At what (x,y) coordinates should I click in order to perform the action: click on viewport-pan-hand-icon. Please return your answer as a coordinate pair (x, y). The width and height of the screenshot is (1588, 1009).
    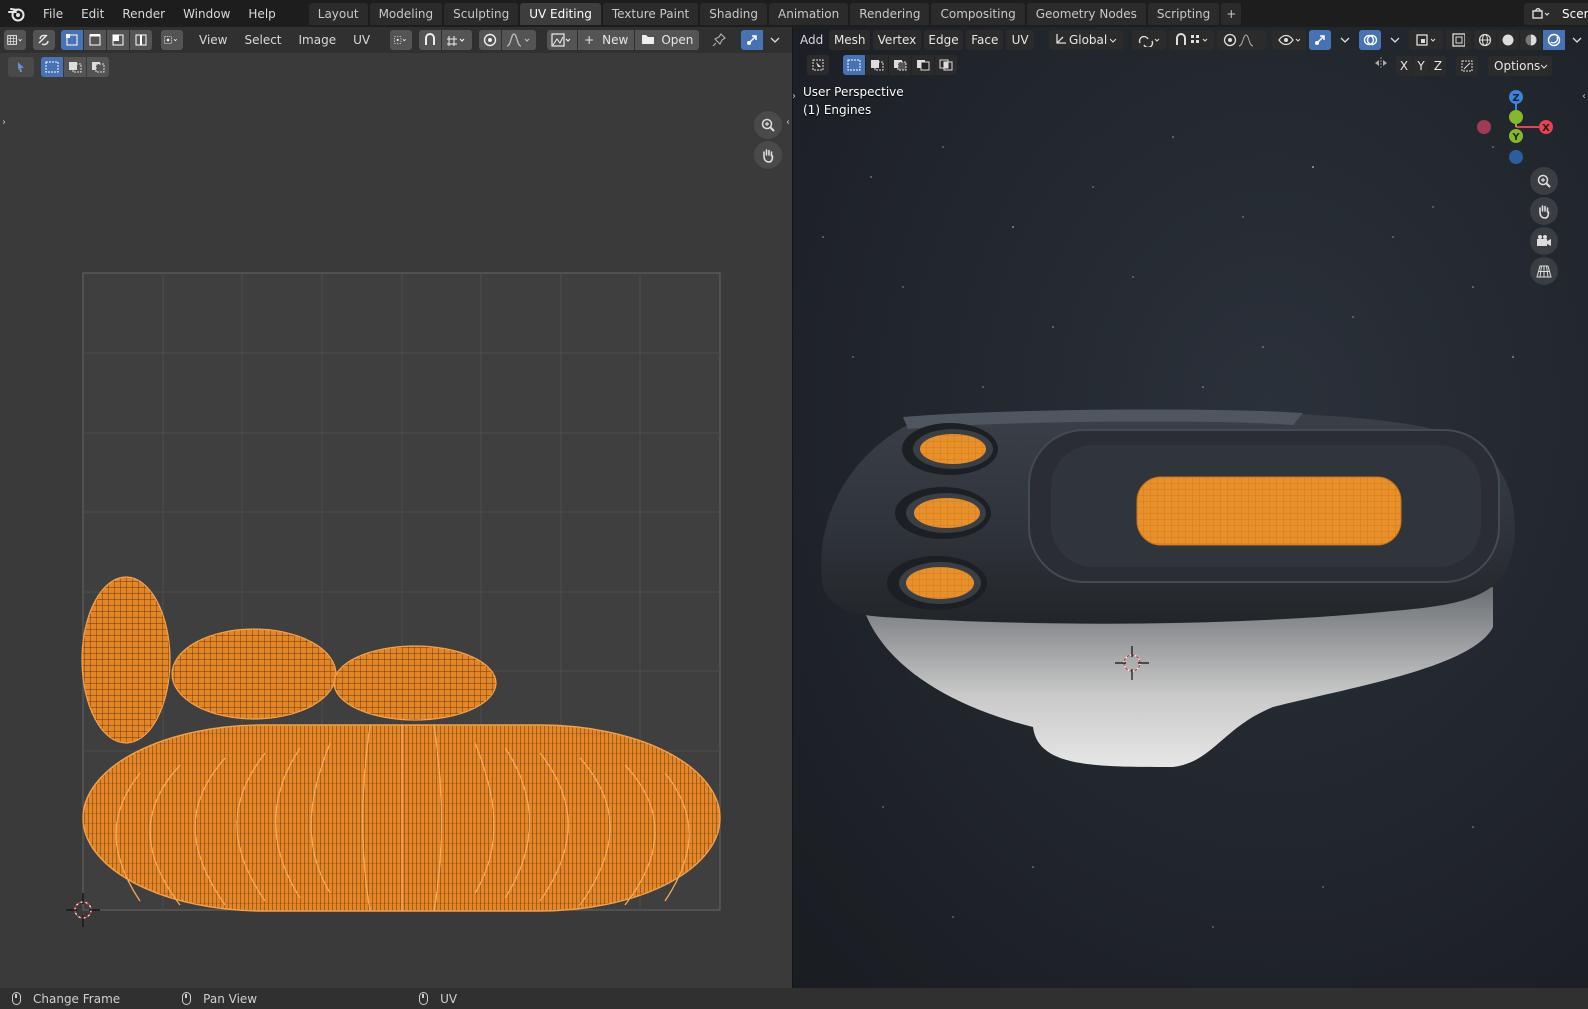
    Looking at the image, I should click on (1544, 211).